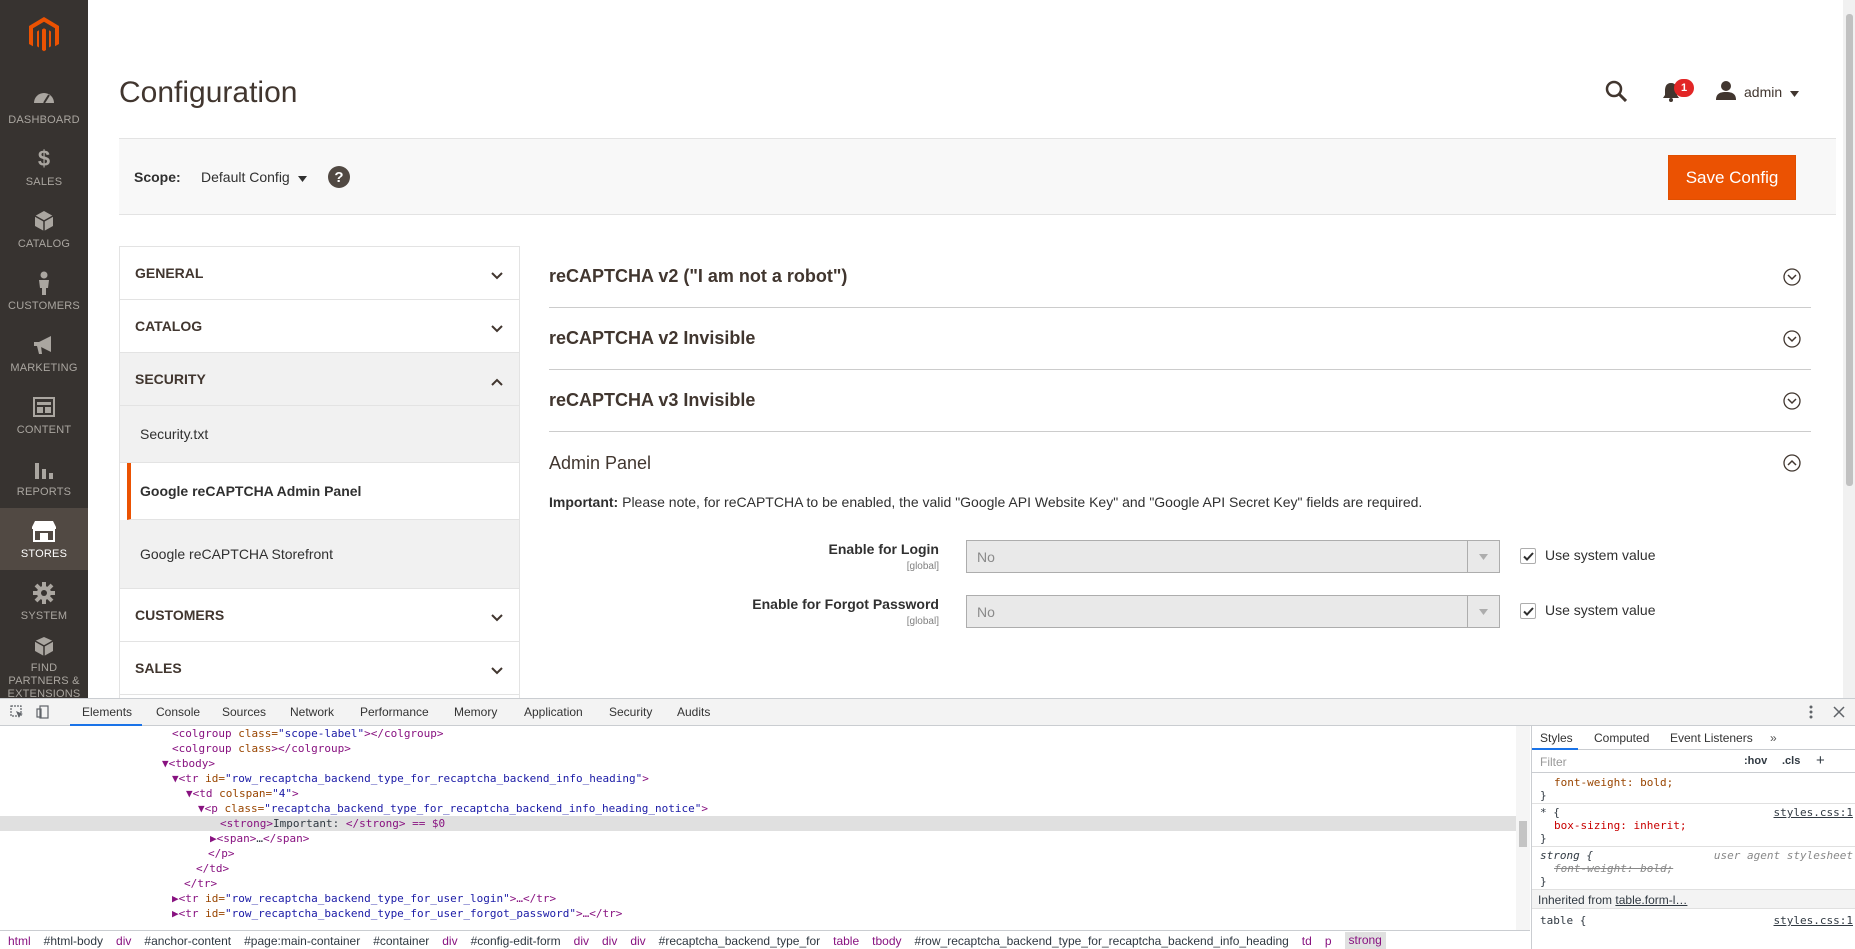  What do you see at coordinates (44, 353) in the screenshot?
I see `sidebar-item-marketing: MARKETING` at bounding box center [44, 353].